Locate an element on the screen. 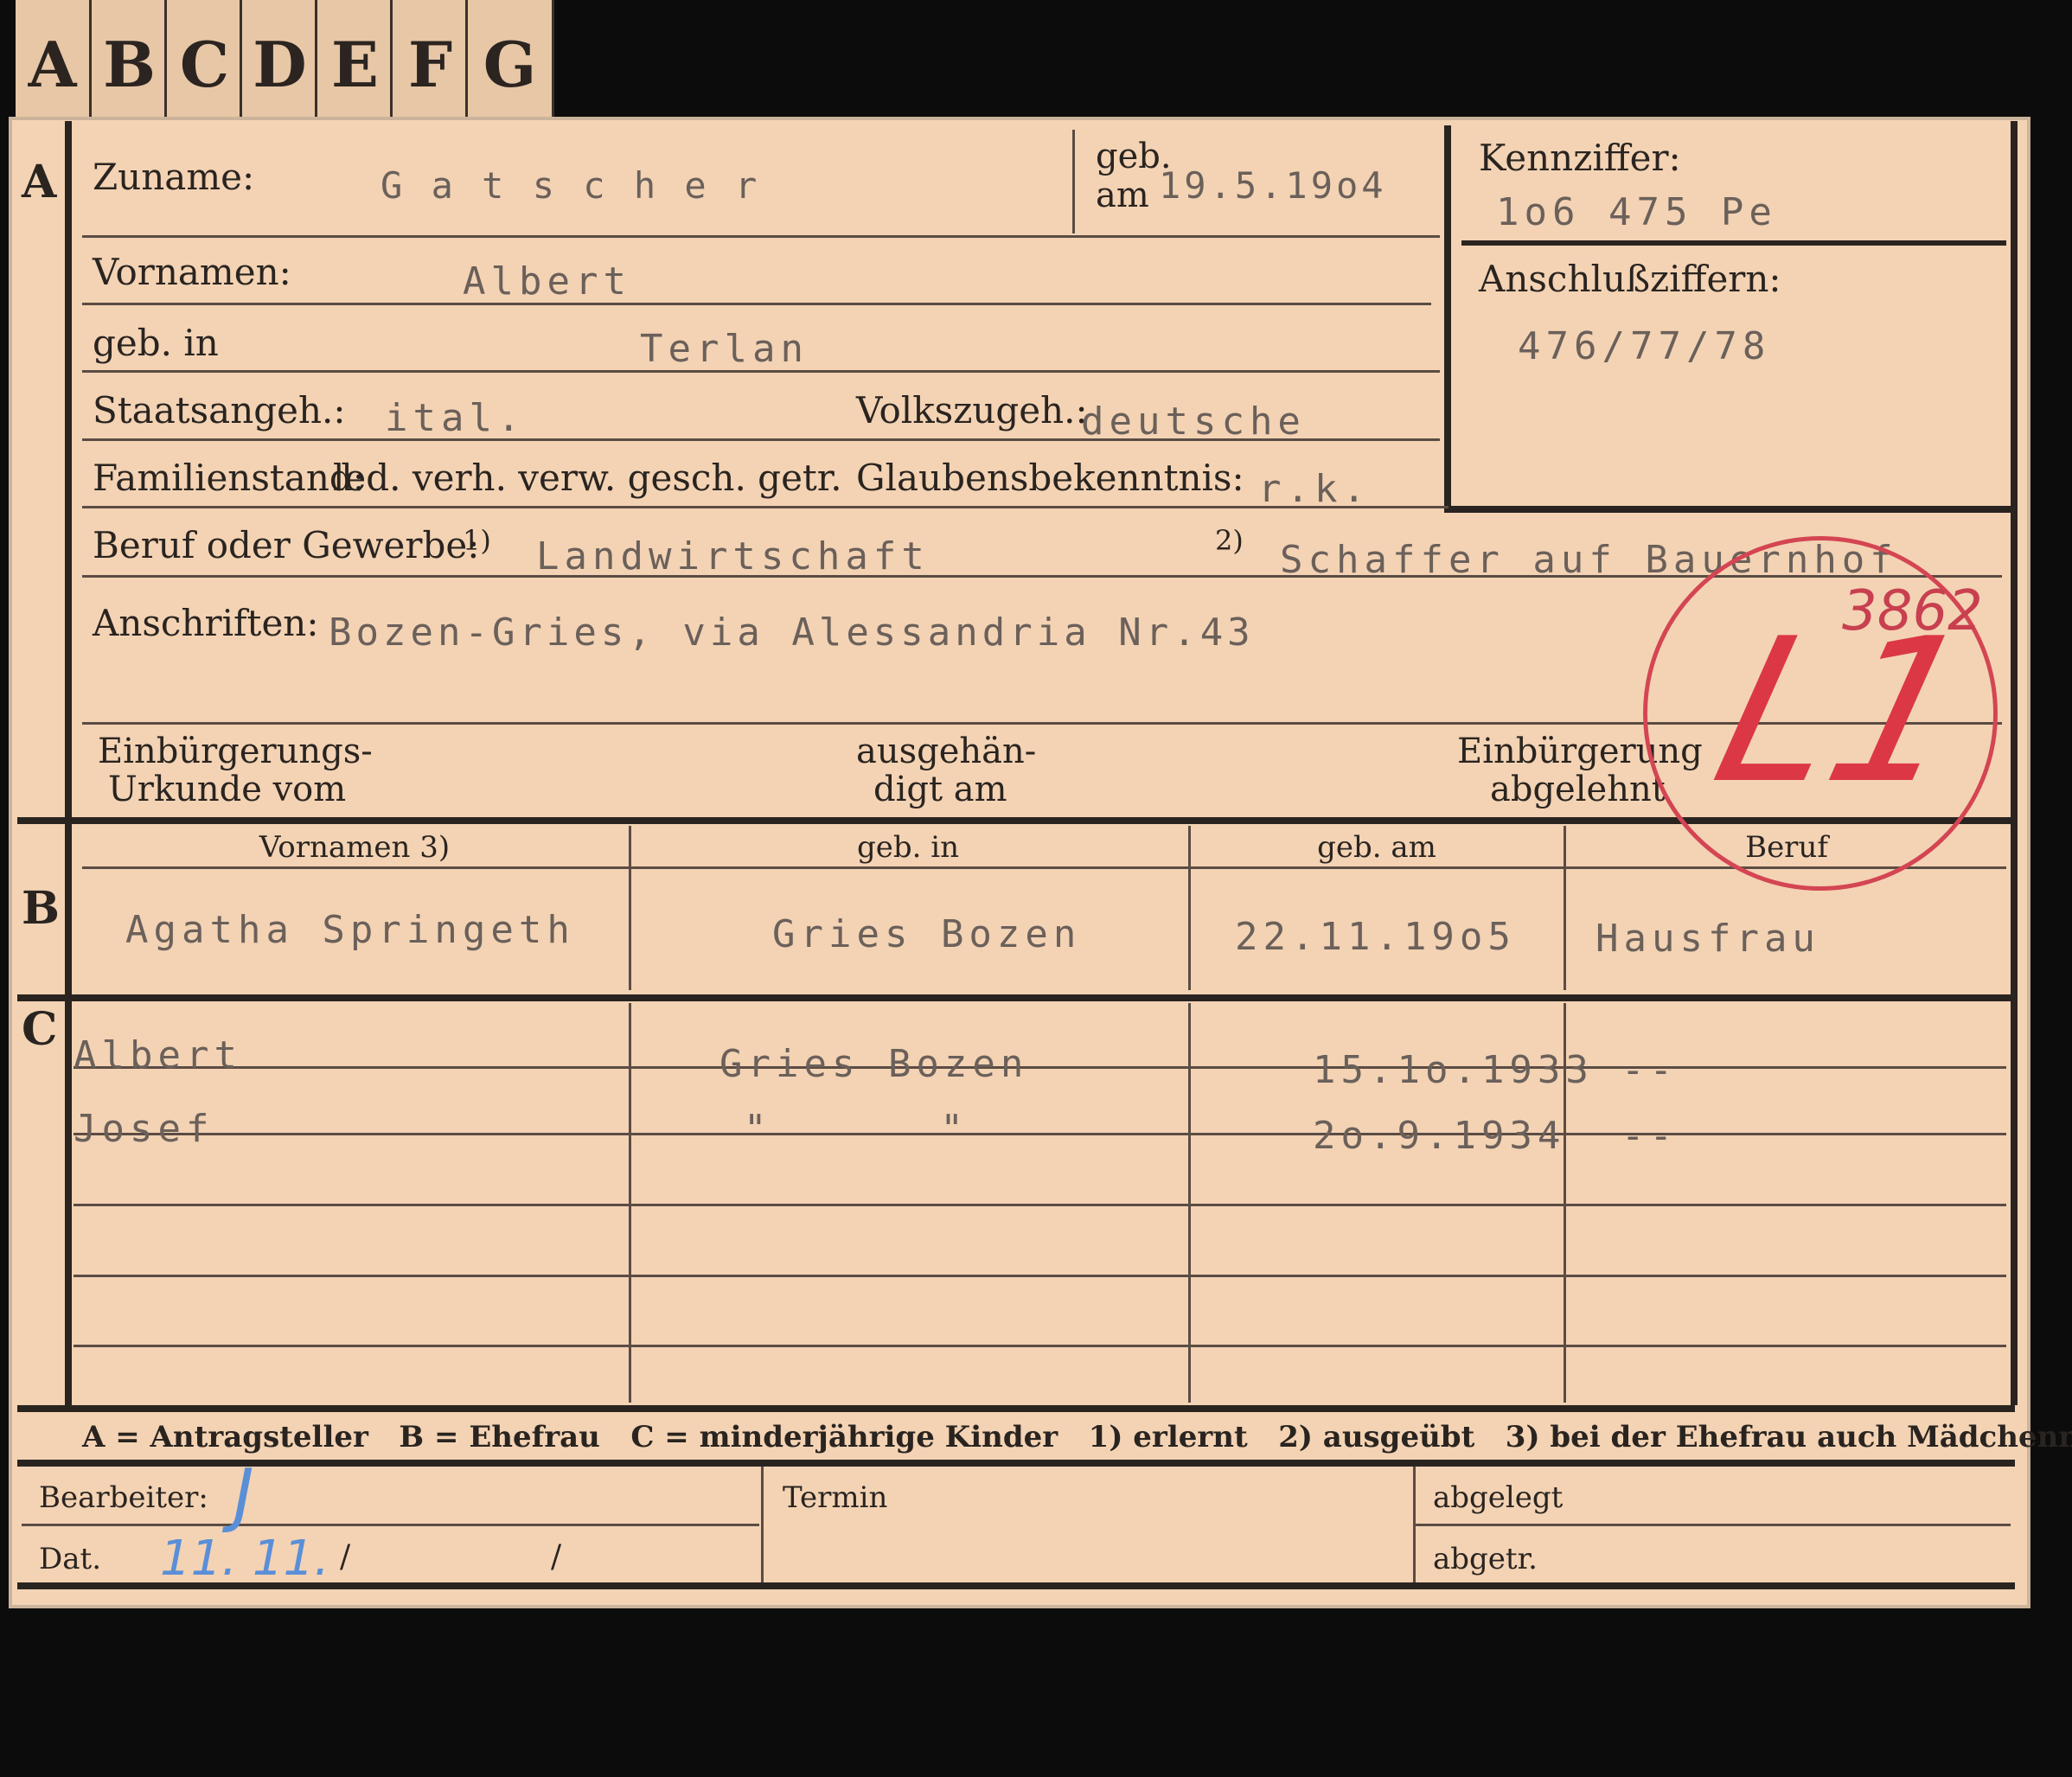  left-margin-rule is located at coordinates (68, 763).